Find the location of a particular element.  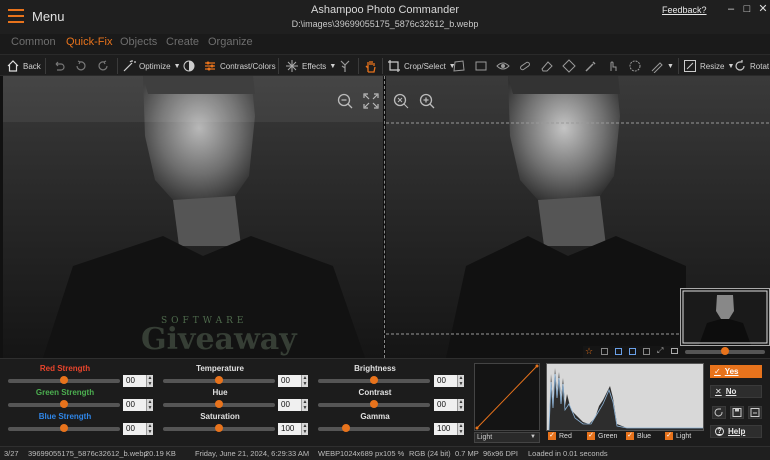

eraser-tool is located at coordinates (547, 66).